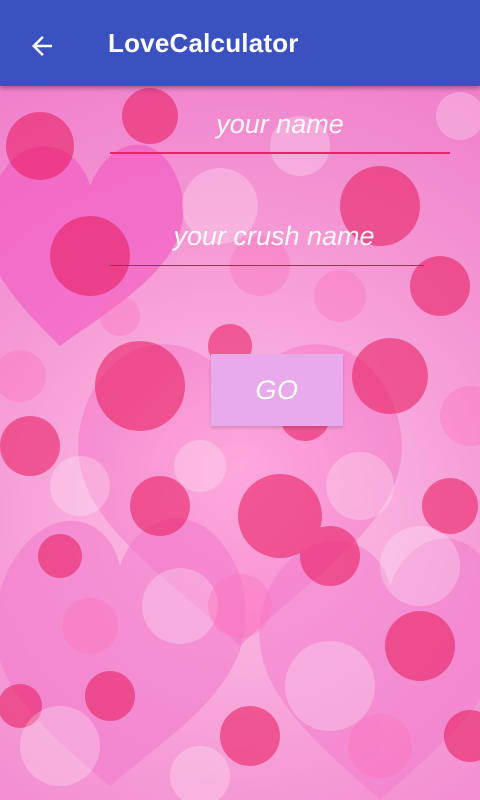 Image resolution: width=480 pixels, height=800 pixels. Describe the element at coordinates (277, 390) in the screenshot. I see `go-button: GO` at that location.